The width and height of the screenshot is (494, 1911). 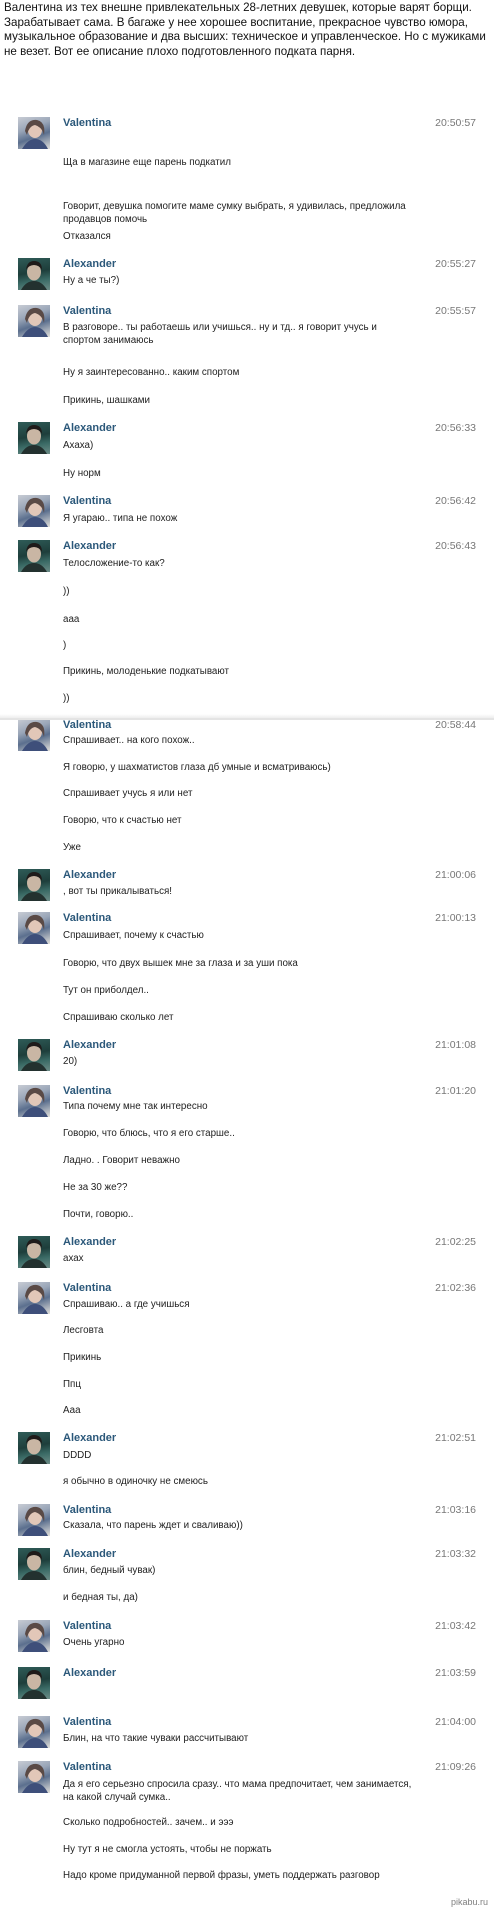 I want to click on message-text: Спрашиваю.. а где учишься, so click(x=126, y=1304).